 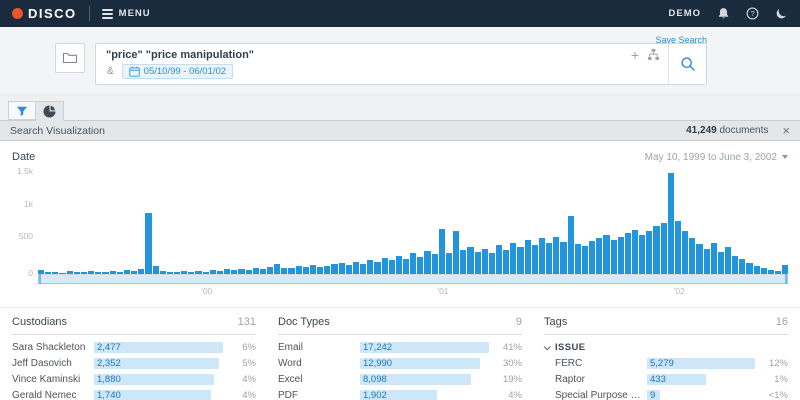 I want to click on brush-handle-left, so click(x=40, y=279).